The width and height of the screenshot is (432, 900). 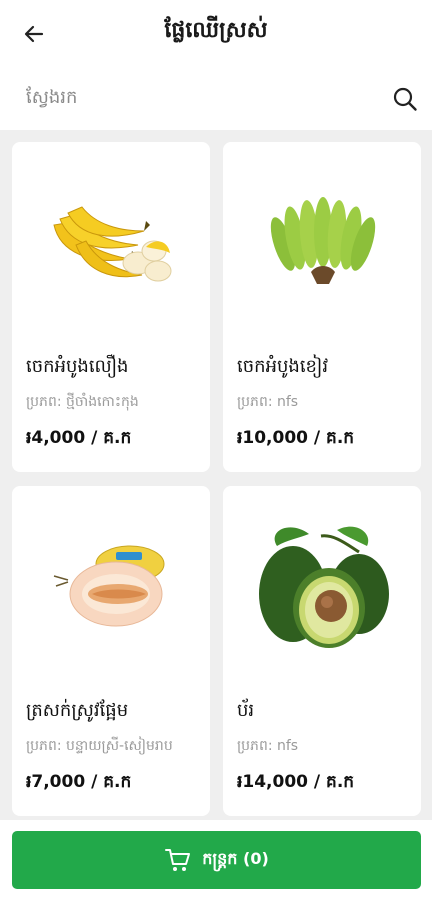 What do you see at coordinates (111, 242) in the screenshot?
I see `yellow-banana-image` at bounding box center [111, 242].